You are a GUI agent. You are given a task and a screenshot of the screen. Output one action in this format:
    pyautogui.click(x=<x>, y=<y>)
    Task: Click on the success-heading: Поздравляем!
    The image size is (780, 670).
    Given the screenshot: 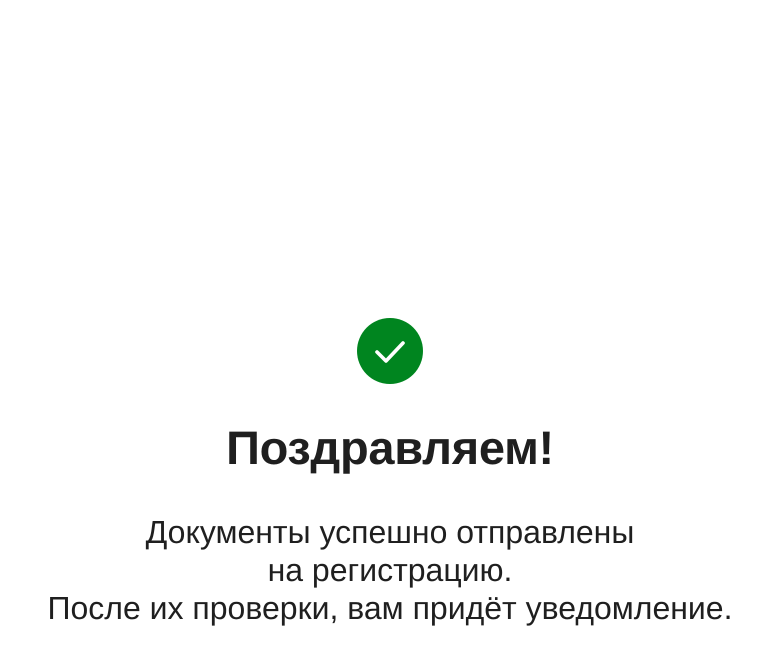 What is the action you would take?
    pyautogui.click(x=390, y=448)
    